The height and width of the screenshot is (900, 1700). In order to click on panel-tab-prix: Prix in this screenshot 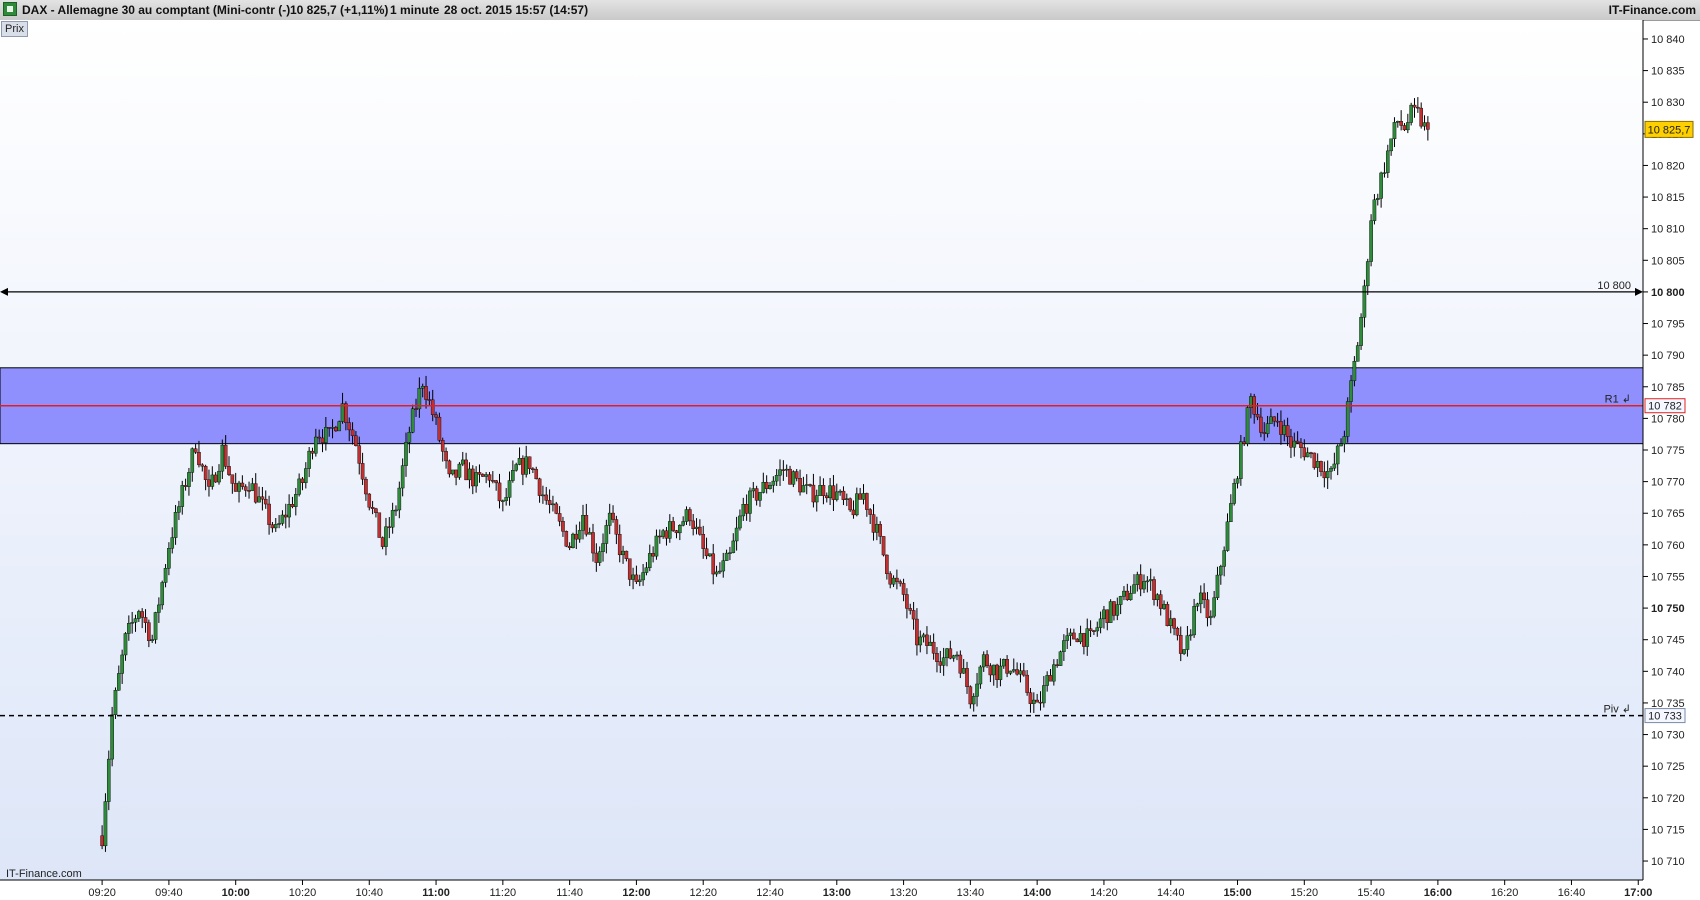, I will do `click(14, 29)`.